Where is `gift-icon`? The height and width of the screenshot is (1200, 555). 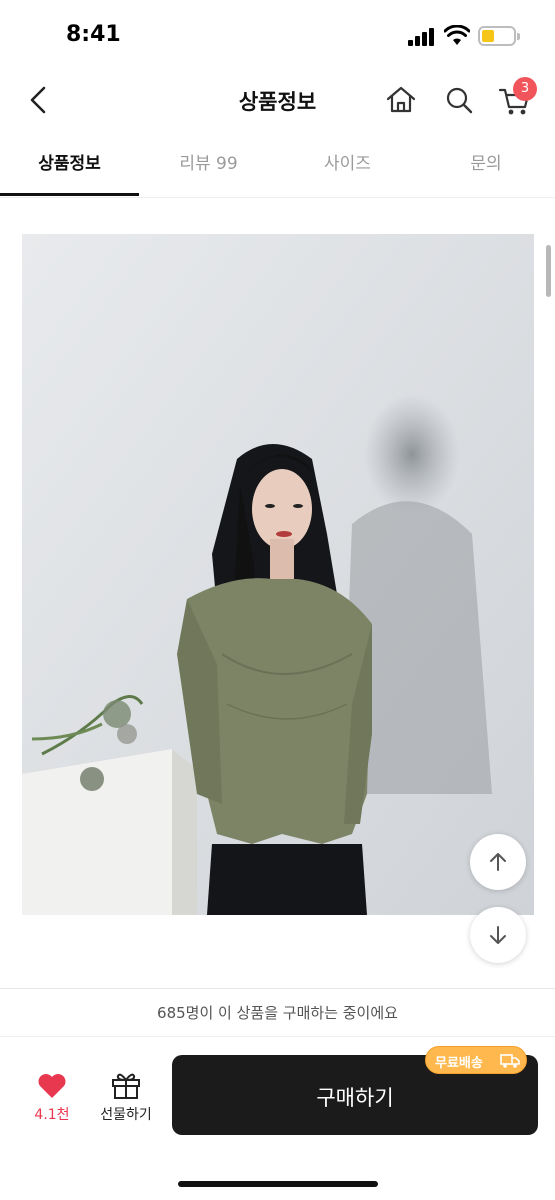
gift-icon is located at coordinates (126, 1086).